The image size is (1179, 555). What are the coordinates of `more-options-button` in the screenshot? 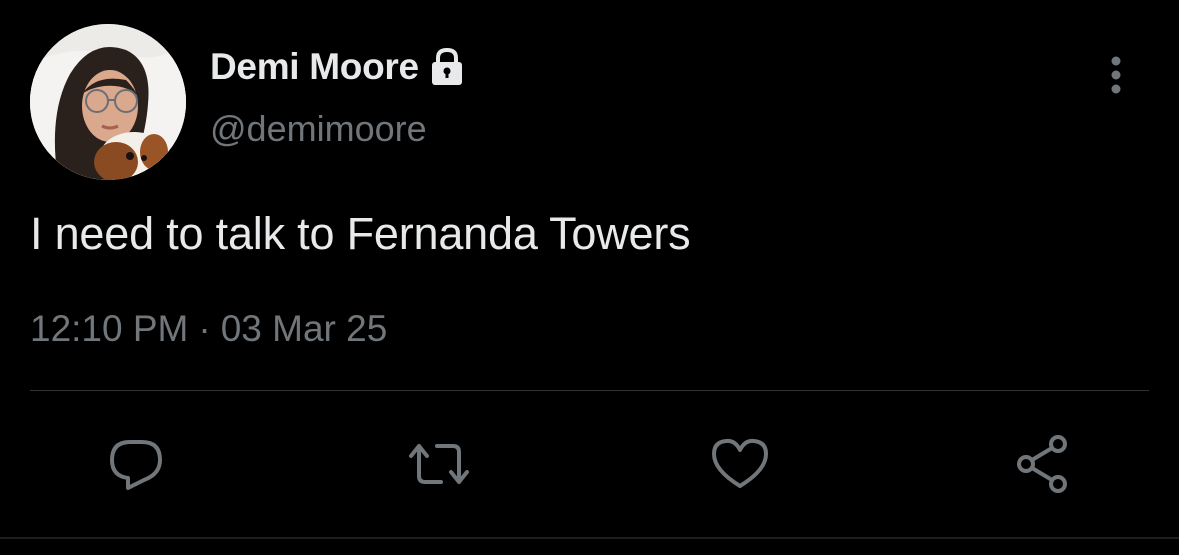 It's located at (1116, 75).